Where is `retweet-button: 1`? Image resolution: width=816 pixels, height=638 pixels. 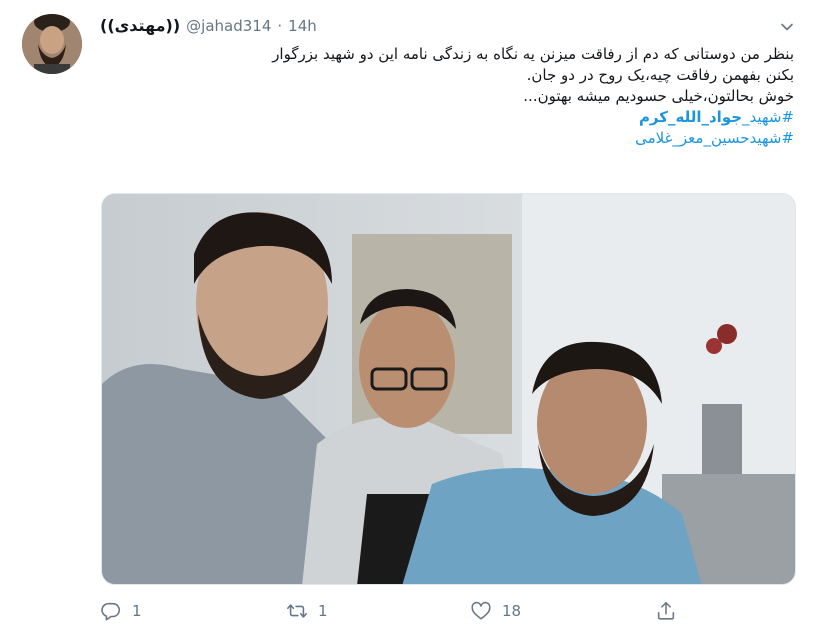
retweet-button: 1 is located at coordinates (307, 611).